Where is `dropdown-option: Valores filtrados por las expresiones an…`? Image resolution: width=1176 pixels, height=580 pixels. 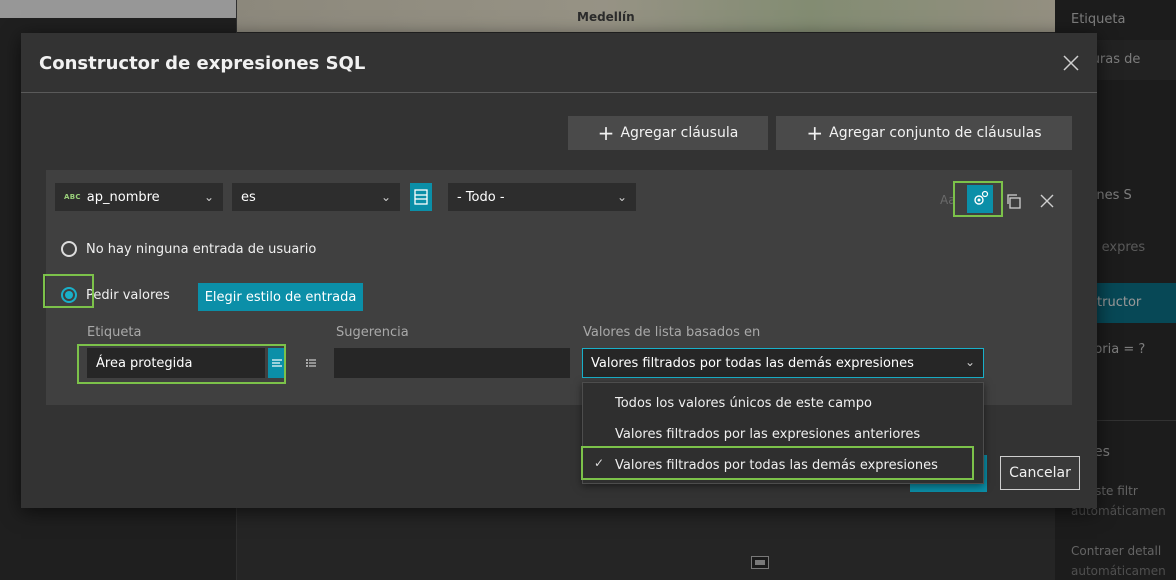 dropdown-option: Valores filtrados por las expresiones an… is located at coordinates (783, 434).